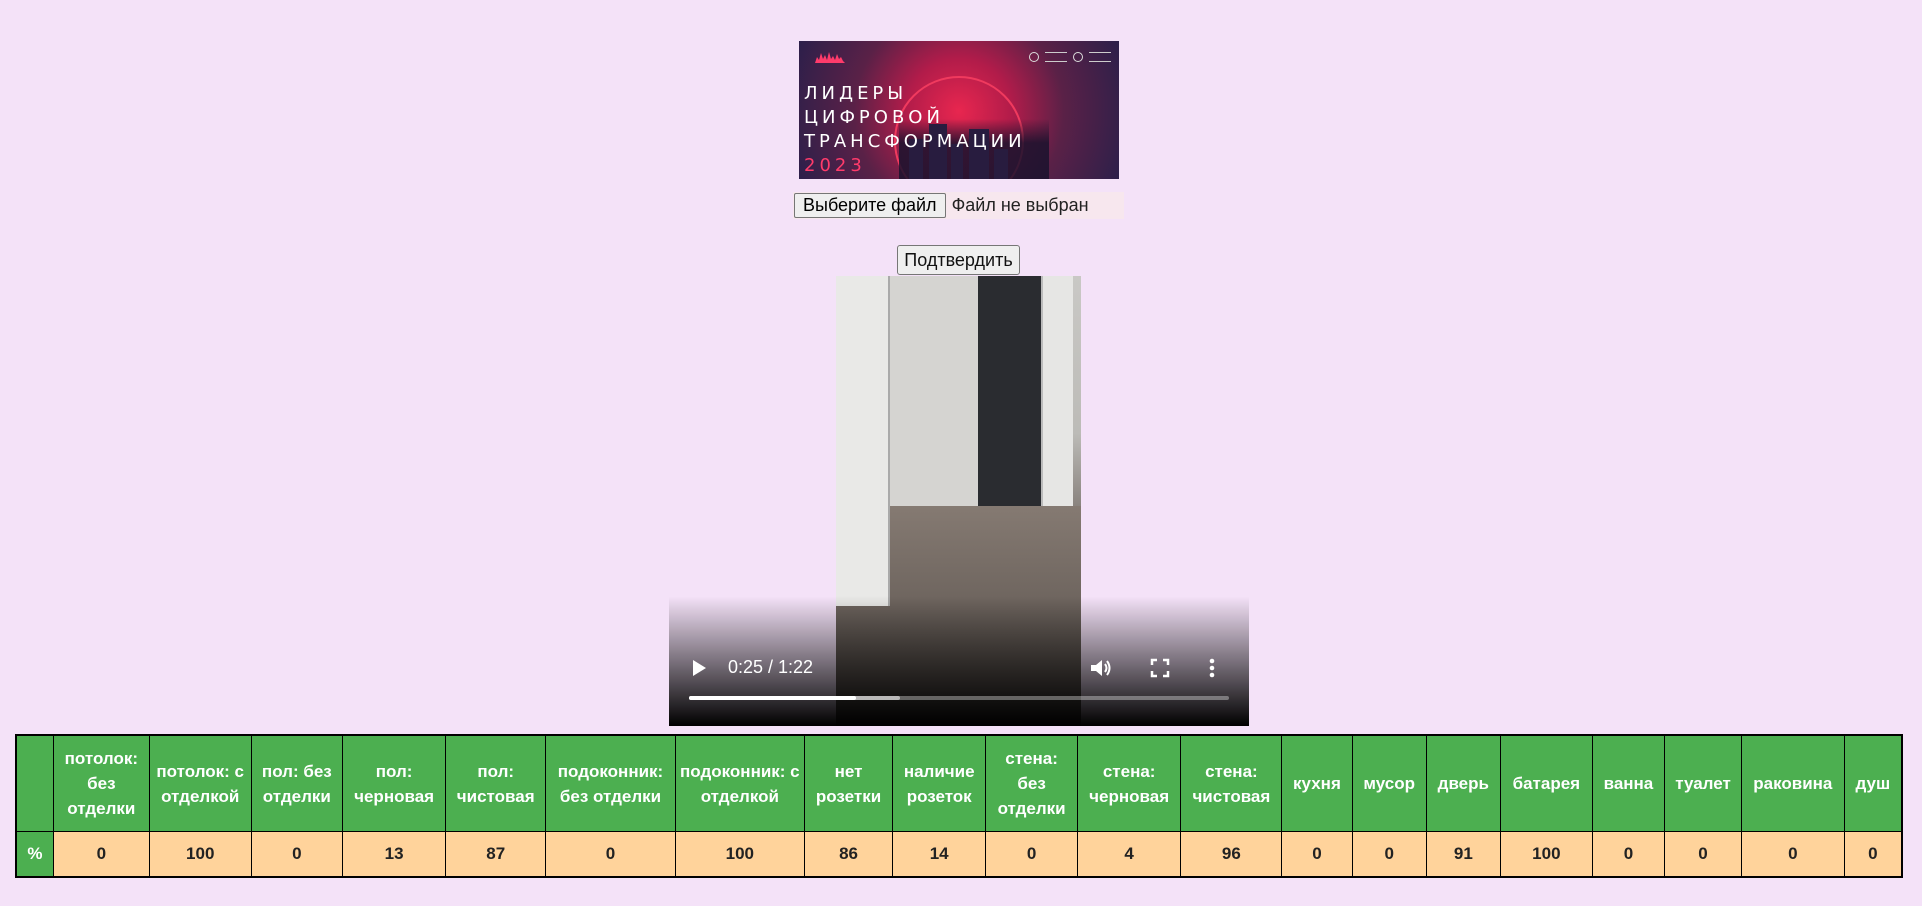 The width and height of the screenshot is (1922, 906). What do you see at coordinates (1703, 783) in the screenshot?
I see `header-cell: туалет` at bounding box center [1703, 783].